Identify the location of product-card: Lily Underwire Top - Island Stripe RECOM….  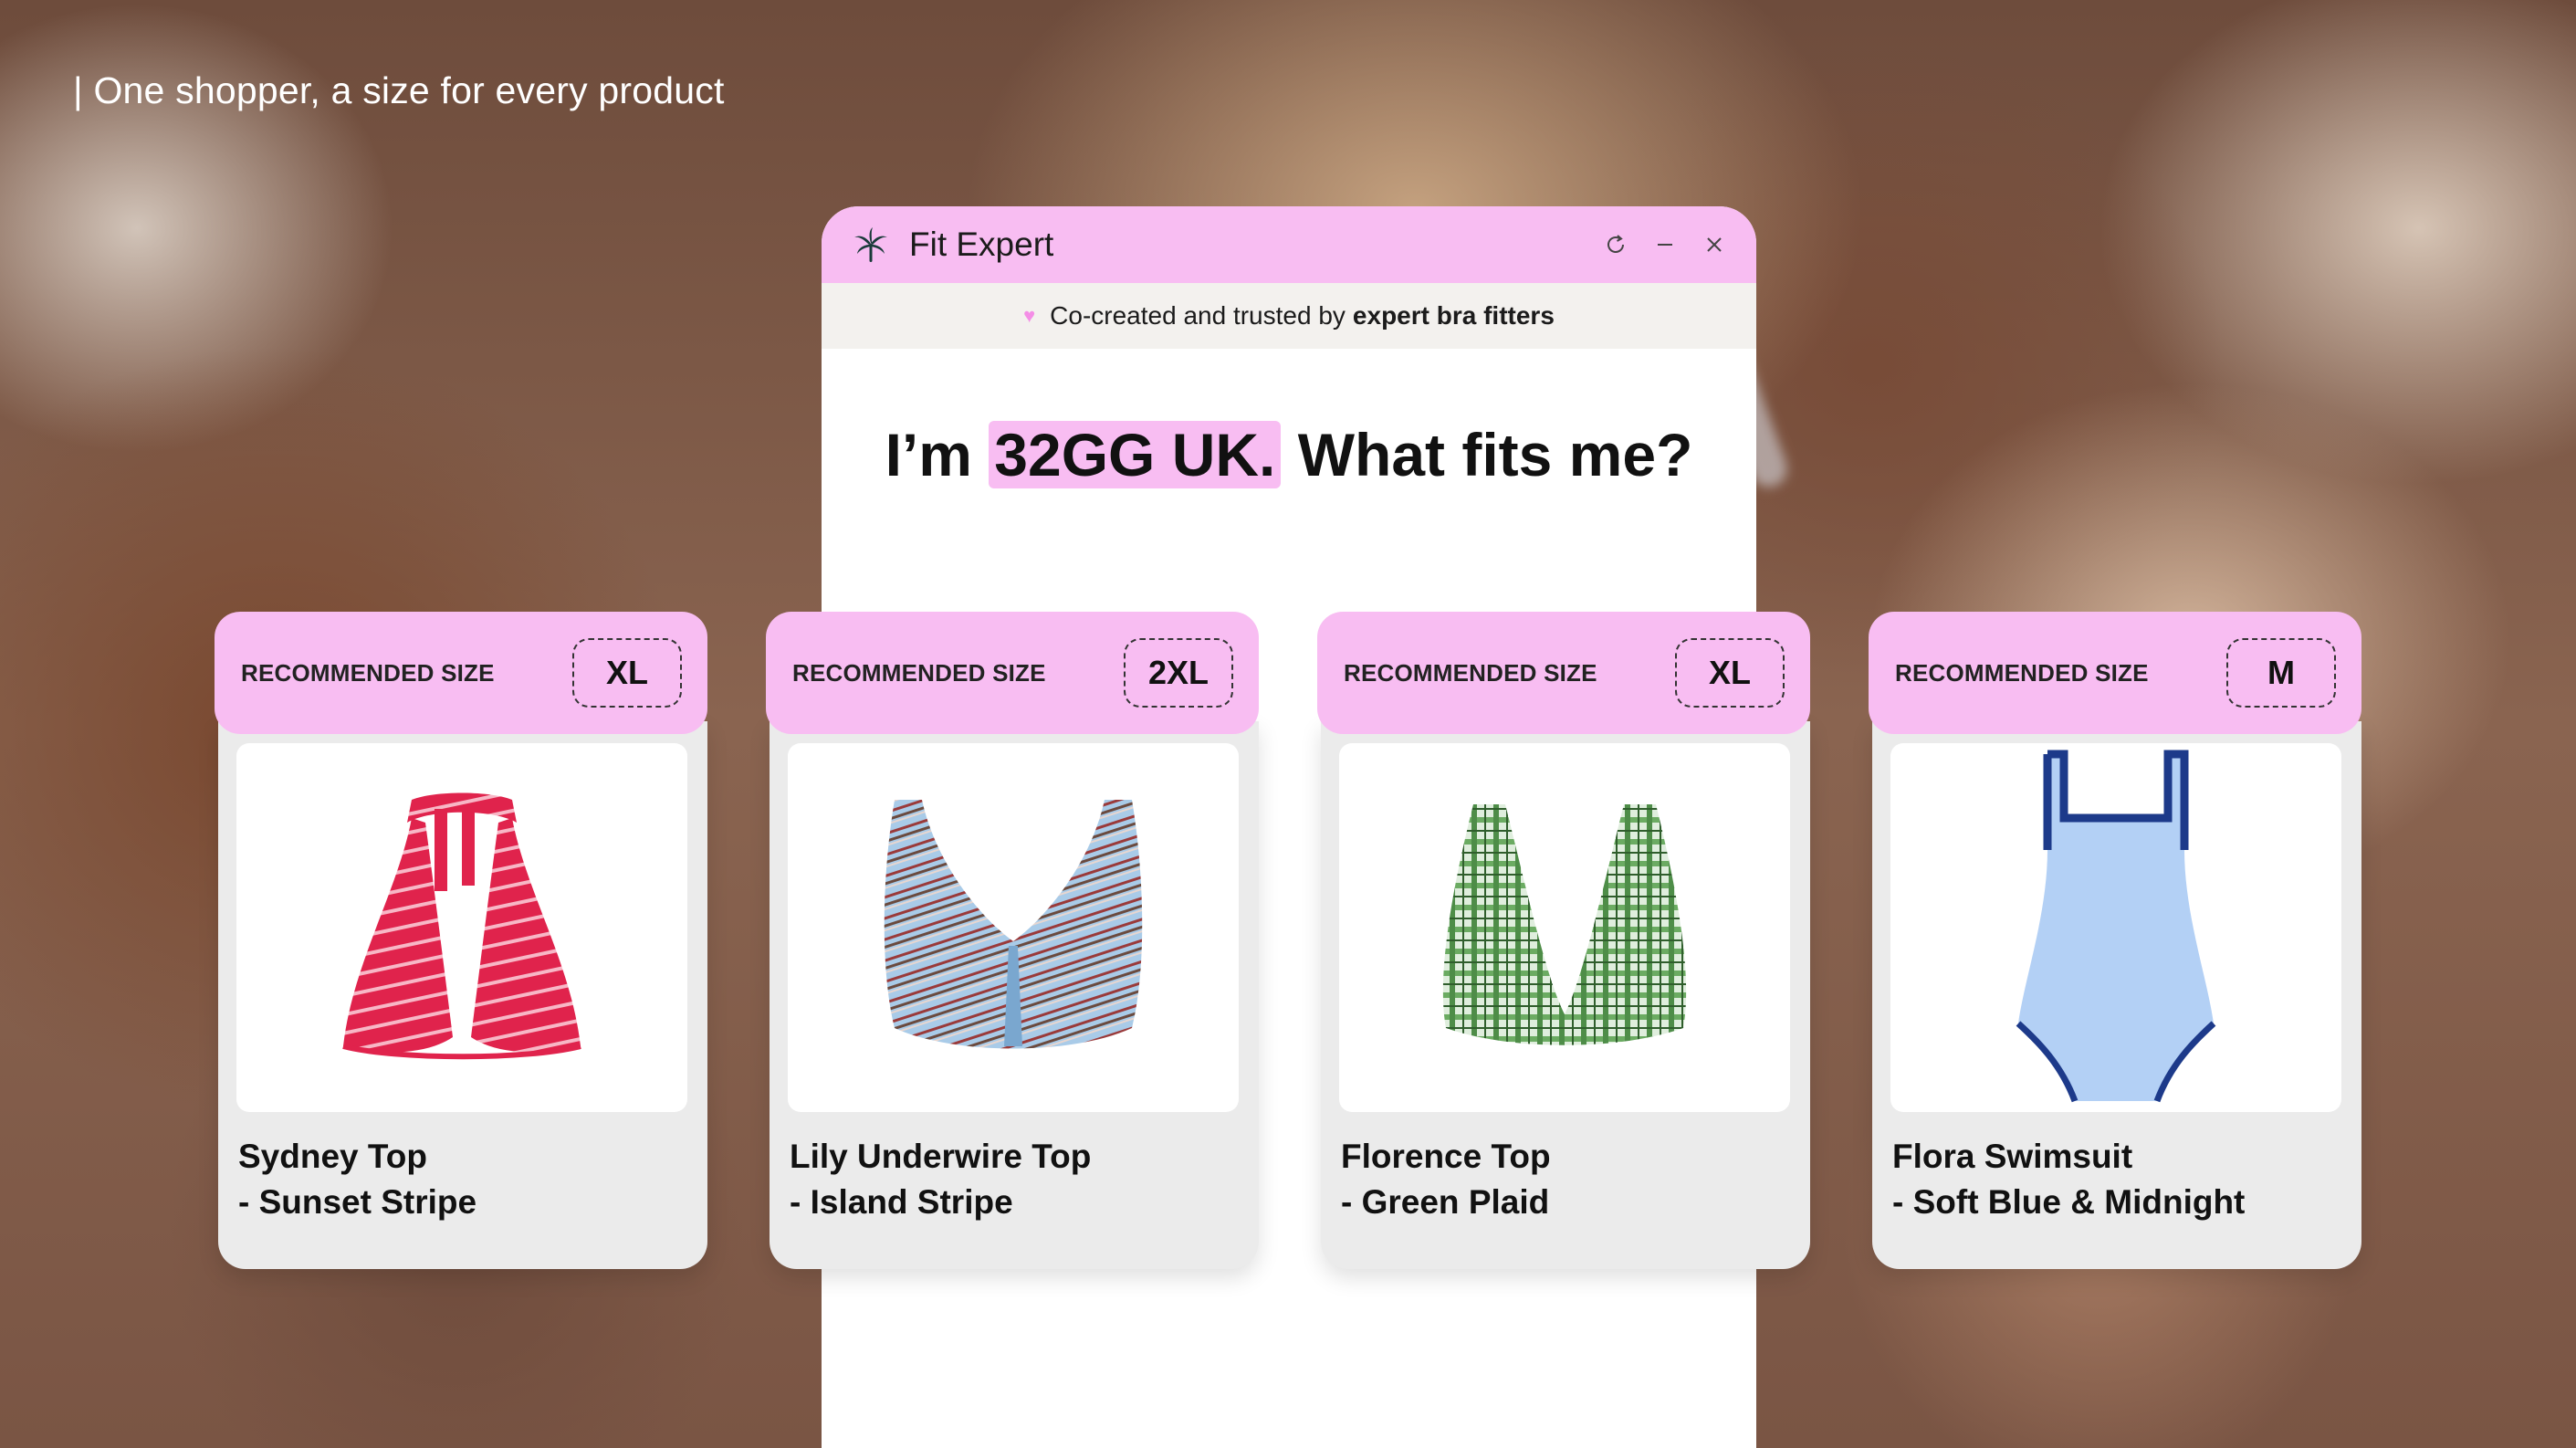
(1013, 940).